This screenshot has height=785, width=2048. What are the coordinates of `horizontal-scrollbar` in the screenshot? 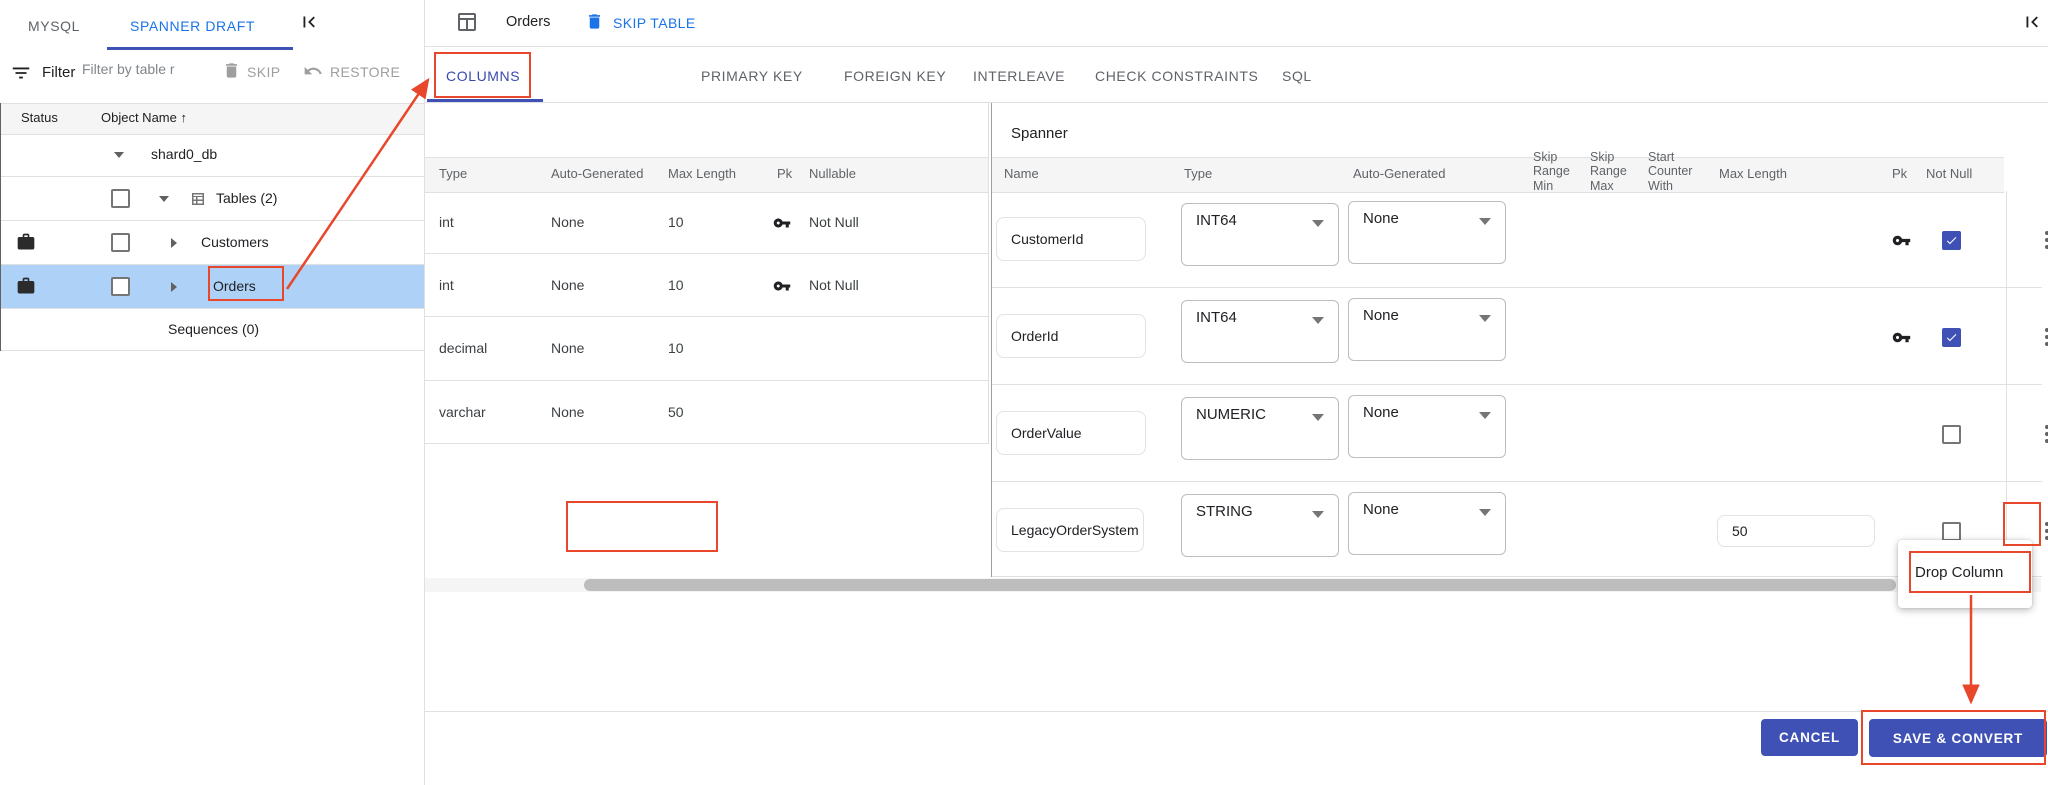 It's located at (1233, 585).